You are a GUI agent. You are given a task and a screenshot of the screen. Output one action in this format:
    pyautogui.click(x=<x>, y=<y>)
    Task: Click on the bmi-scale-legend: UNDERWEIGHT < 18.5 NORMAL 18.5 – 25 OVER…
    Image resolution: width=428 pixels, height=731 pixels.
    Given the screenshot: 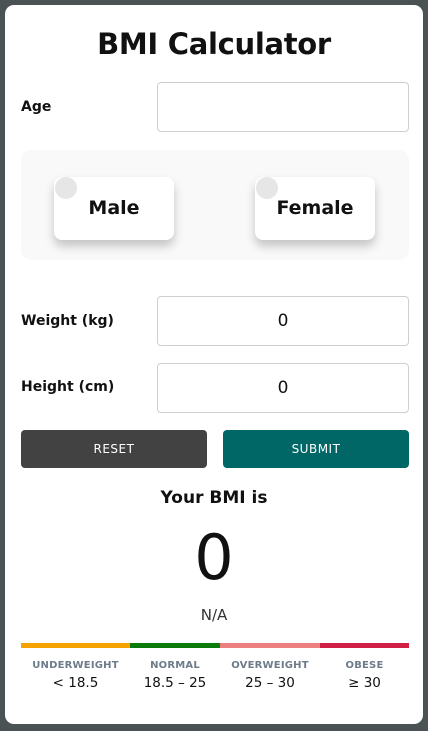 What is the action you would take?
    pyautogui.click(x=215, y=675)
    